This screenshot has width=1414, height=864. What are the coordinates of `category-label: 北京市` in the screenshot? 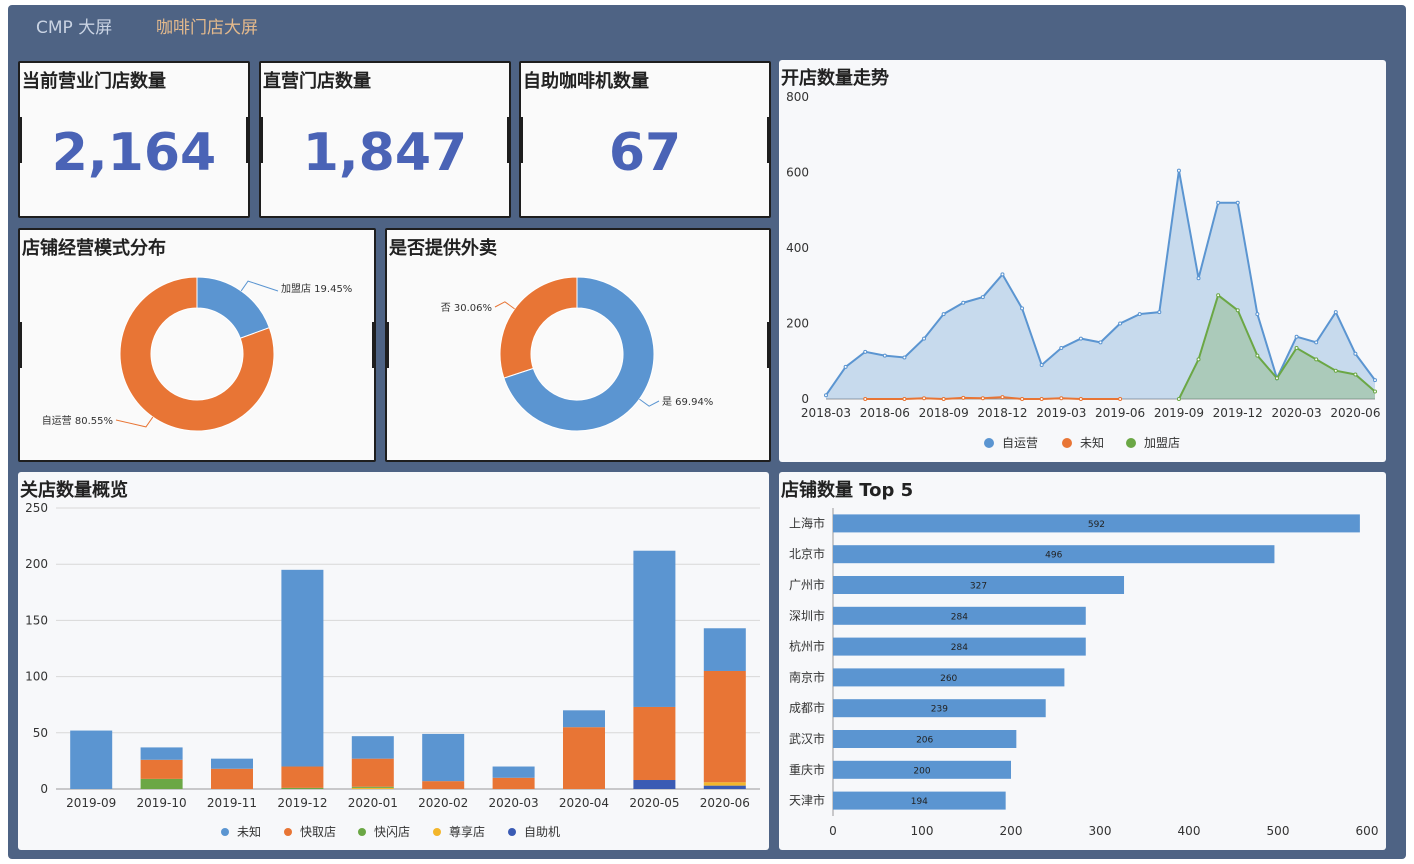 It's located at (807, 553).